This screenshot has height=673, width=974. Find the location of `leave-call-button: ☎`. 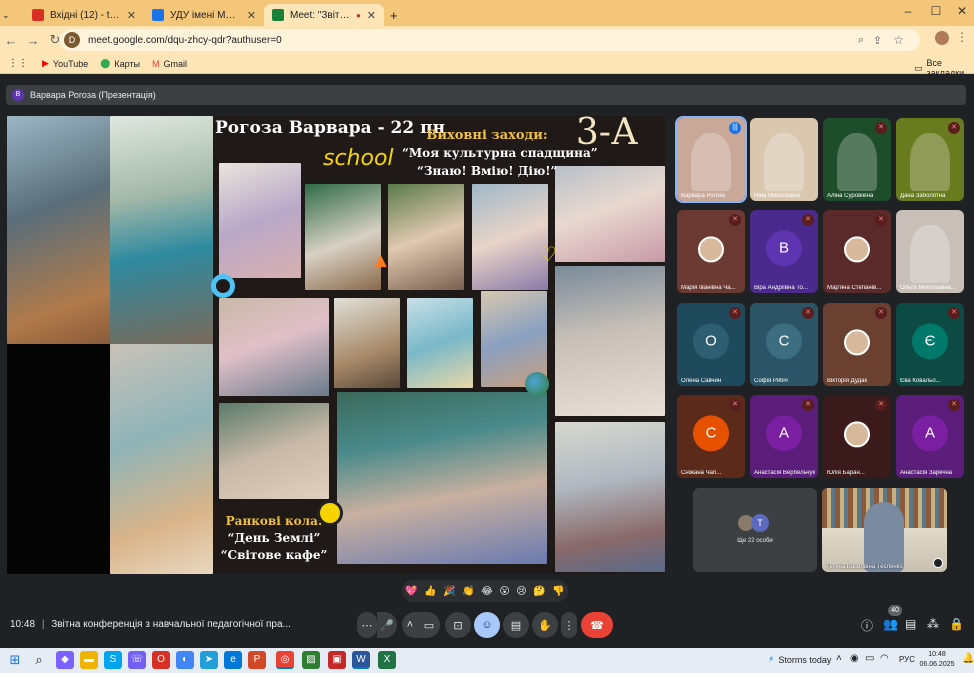

leave-call-button: ☎ is located at coordinates (597, 625).